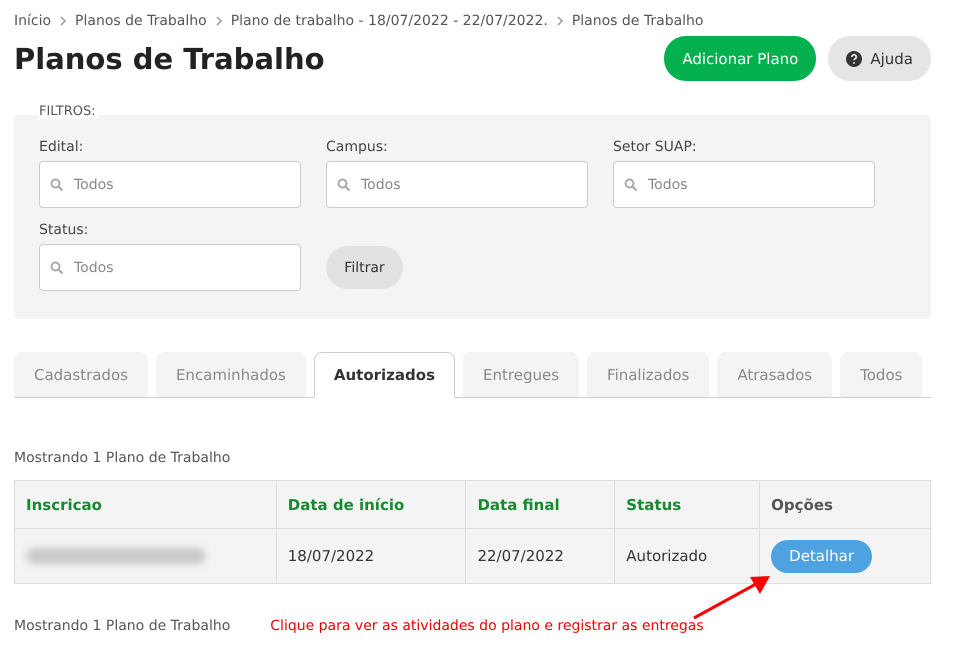 The image size is (956, 668). I want to click on tab: Encaminhados, so click(231, 375).